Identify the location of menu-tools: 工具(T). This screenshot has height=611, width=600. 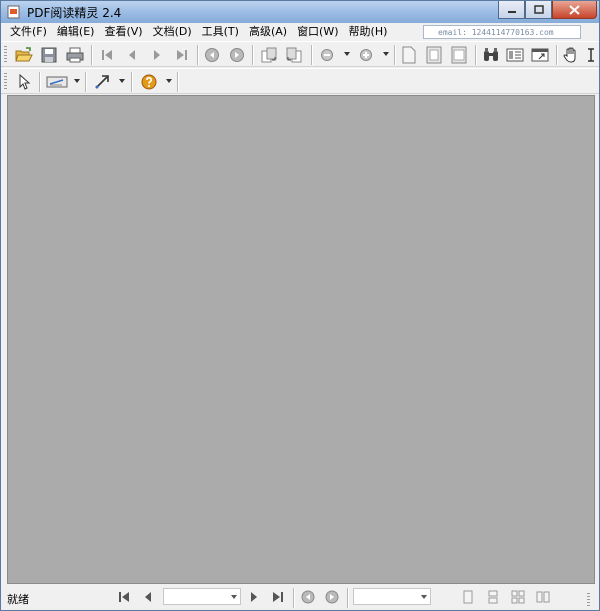
(220, 32).